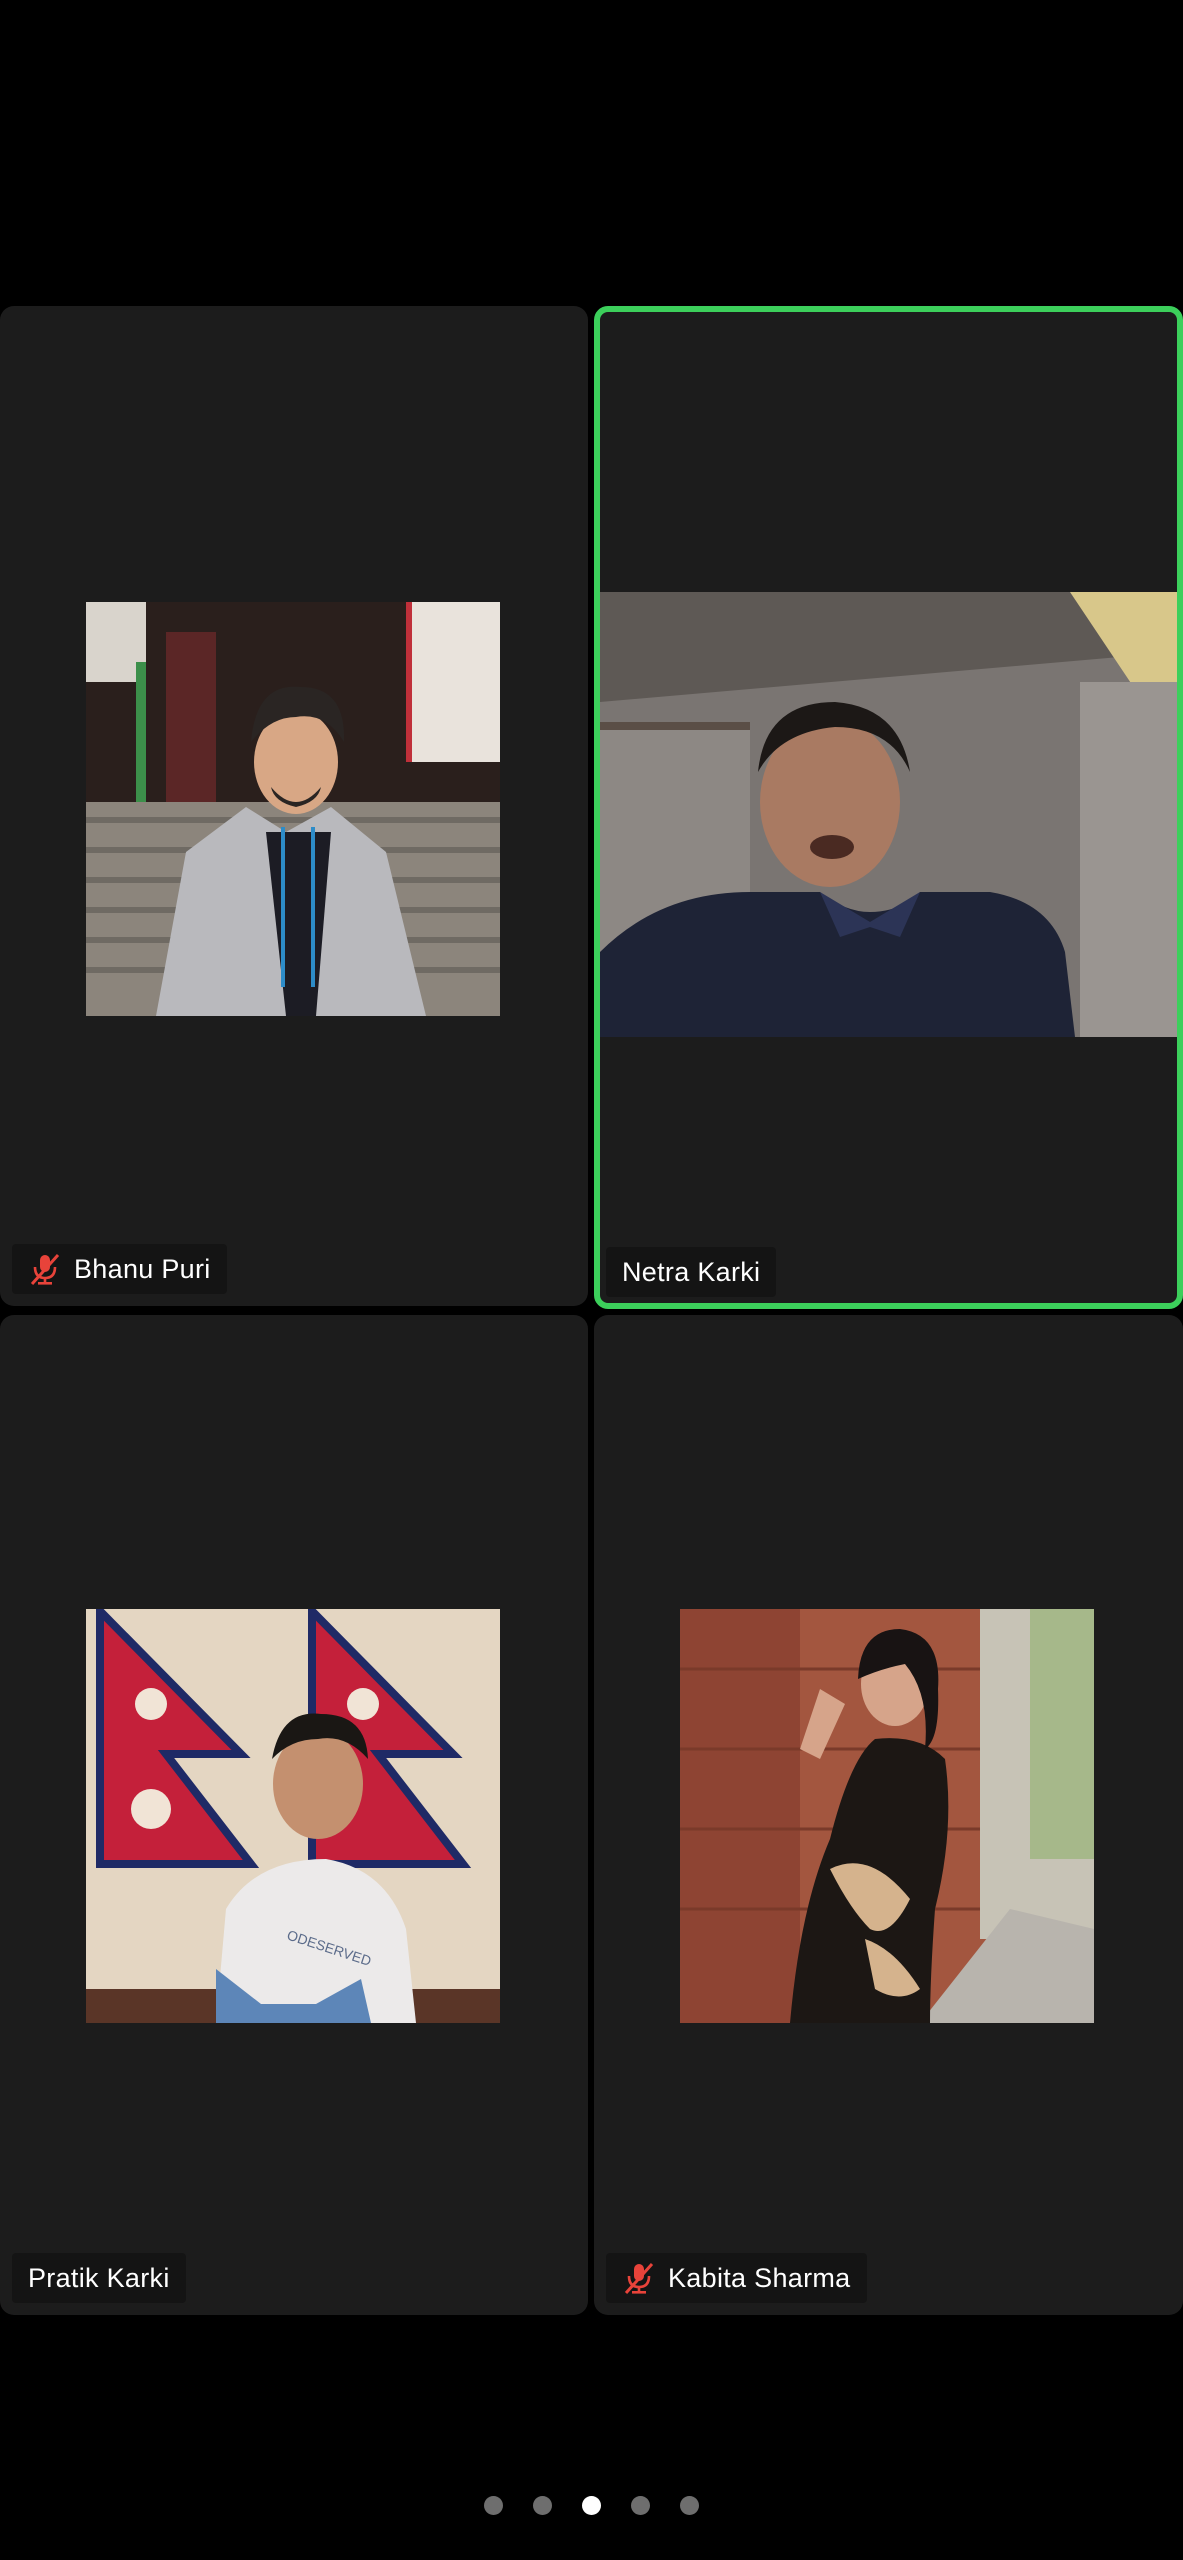 This screenshot has height=2560, width=1183. I want to click on participant-name-label: Bhanu Puri, so click(119, 1269).